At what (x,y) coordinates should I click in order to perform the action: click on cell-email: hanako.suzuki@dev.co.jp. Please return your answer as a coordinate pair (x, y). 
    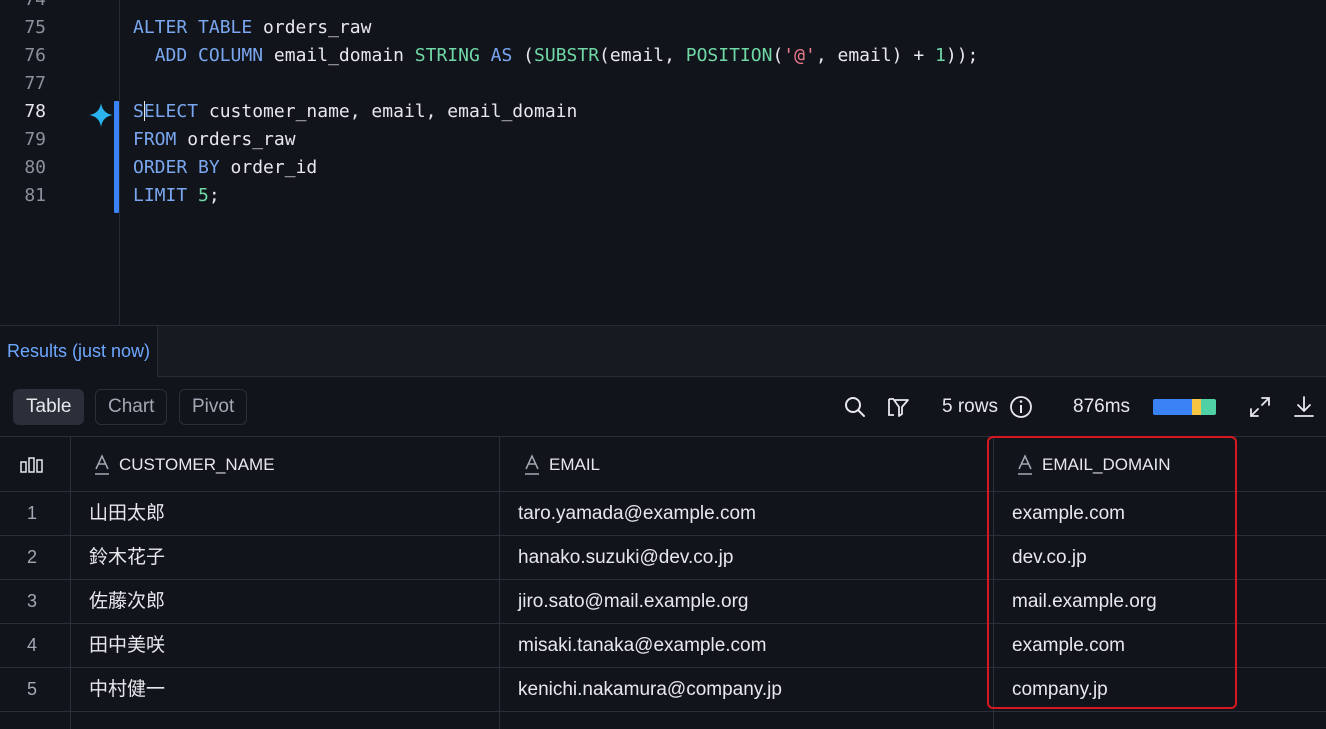
    Looking at the image, I should click on (625, 557).